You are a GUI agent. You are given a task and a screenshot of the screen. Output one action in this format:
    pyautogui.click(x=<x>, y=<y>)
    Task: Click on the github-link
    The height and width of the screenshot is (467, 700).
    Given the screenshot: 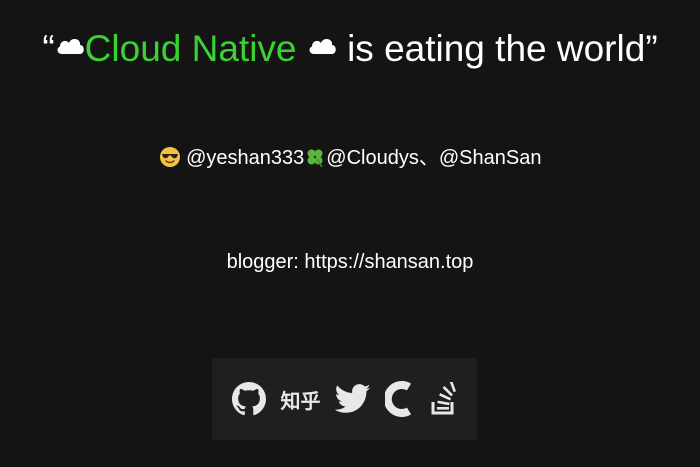 What is the action you would take?
    pyautogui.click(x=249, y=399)
    